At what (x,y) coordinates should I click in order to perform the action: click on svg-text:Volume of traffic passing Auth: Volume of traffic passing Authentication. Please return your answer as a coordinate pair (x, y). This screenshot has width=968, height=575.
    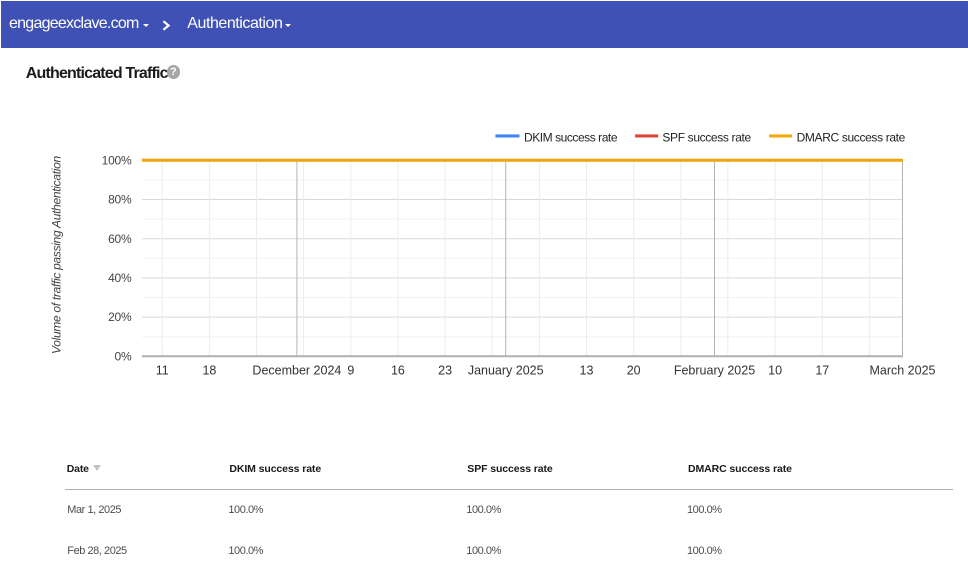
    Looking at the image, I should click on (56, 255).